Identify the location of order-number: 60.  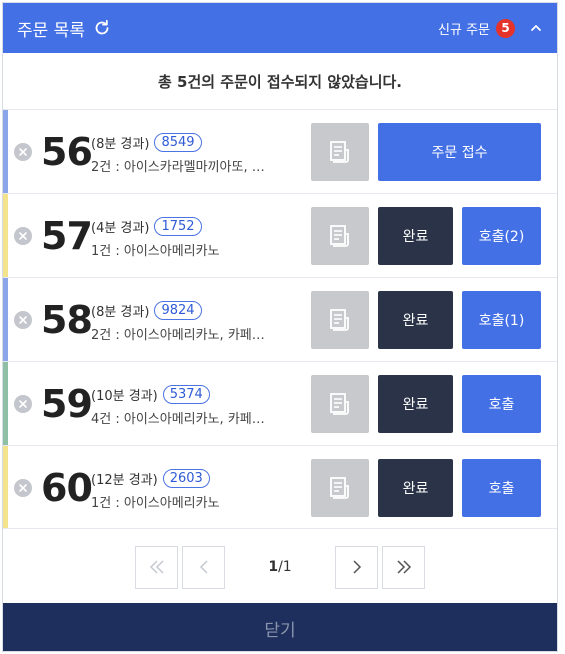
(67, 488).